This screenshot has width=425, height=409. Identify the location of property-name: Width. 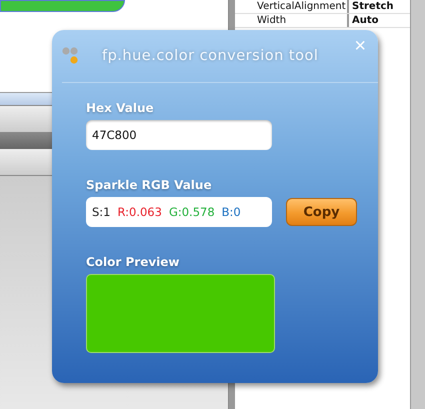
(292, 20).